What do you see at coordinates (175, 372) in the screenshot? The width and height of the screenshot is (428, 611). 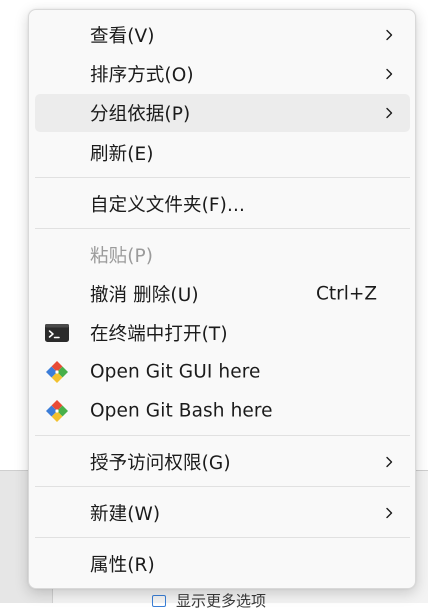 I see `menu-item-label: Open Git GUI here` at bounding box center [175, 372].